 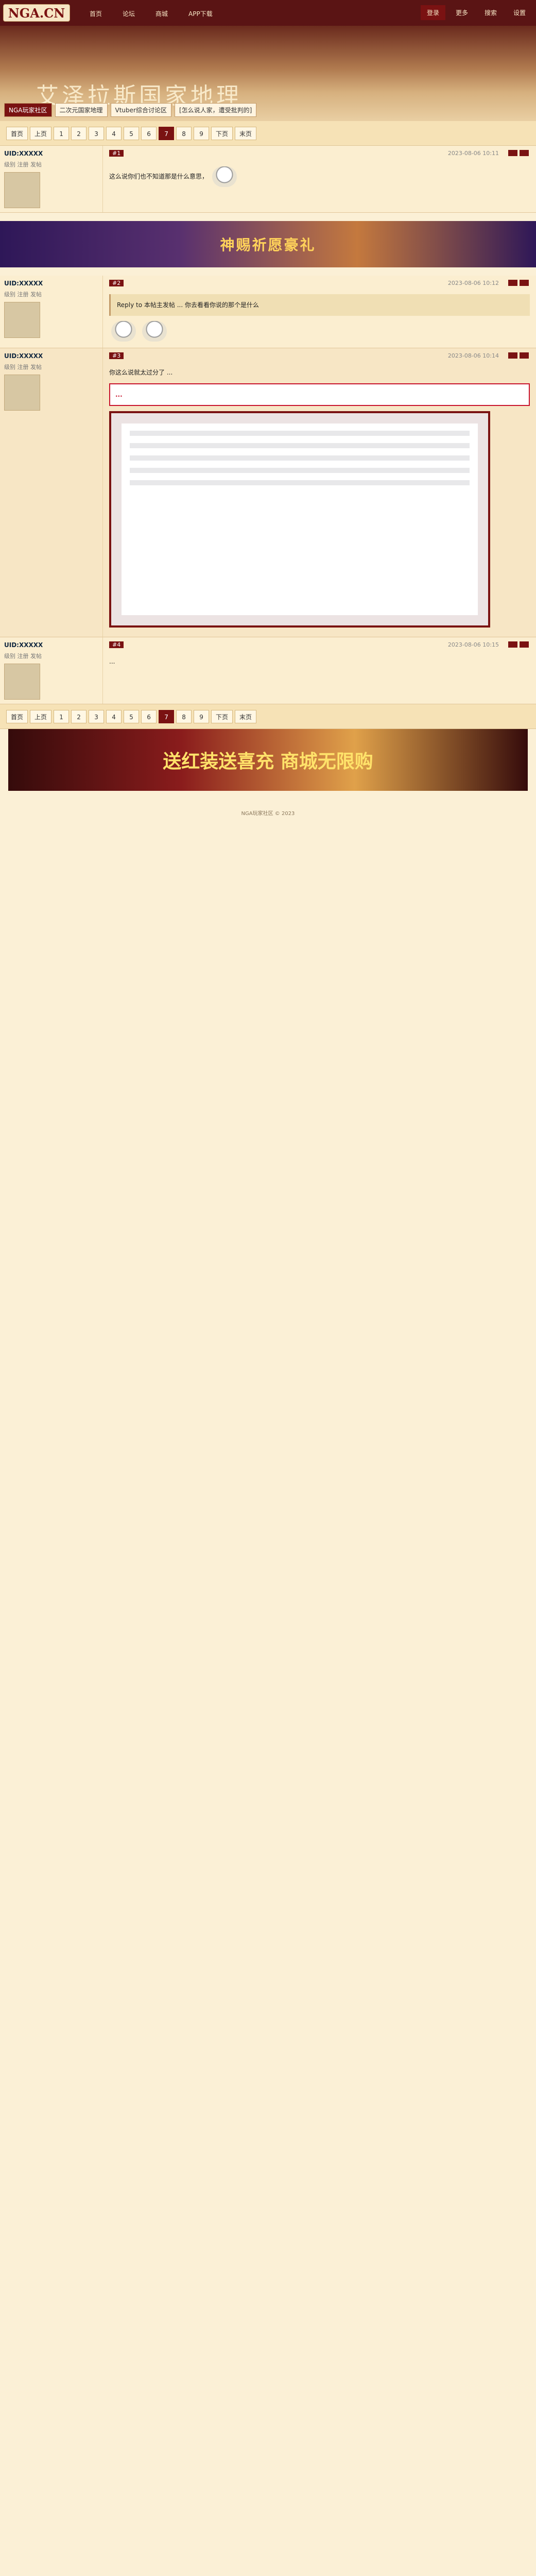 What do you see at coordinates (491, 12) in the screenshot?
I see `search-button: 搜索` at bounding box center [491, 12].